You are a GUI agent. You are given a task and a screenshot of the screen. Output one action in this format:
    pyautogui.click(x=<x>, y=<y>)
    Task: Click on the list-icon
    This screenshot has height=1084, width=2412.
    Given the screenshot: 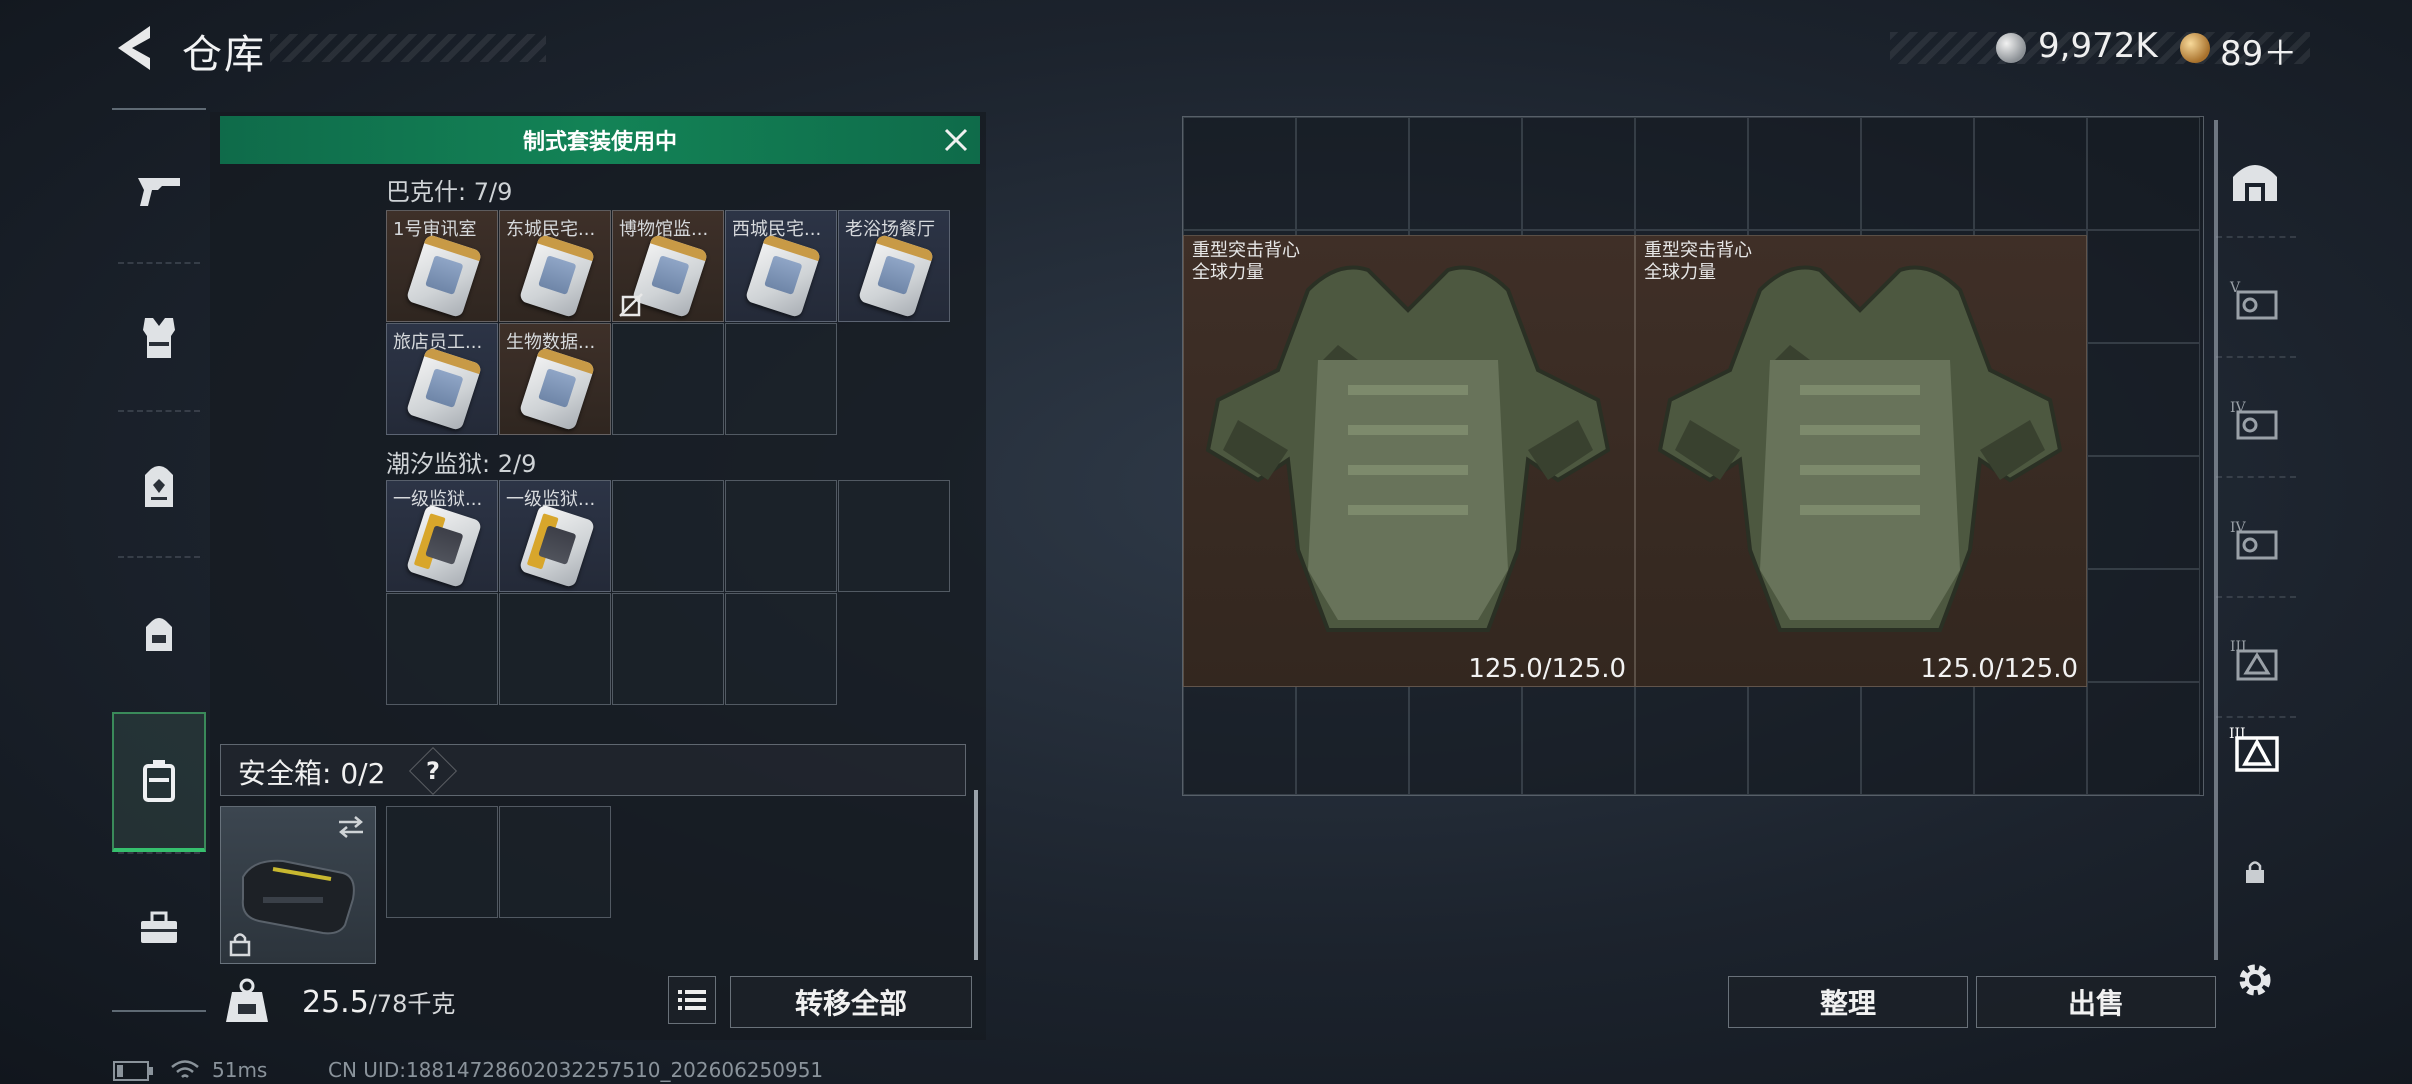 What is the action you would take?
    pyautogui.click(x=692, y=1000)
    